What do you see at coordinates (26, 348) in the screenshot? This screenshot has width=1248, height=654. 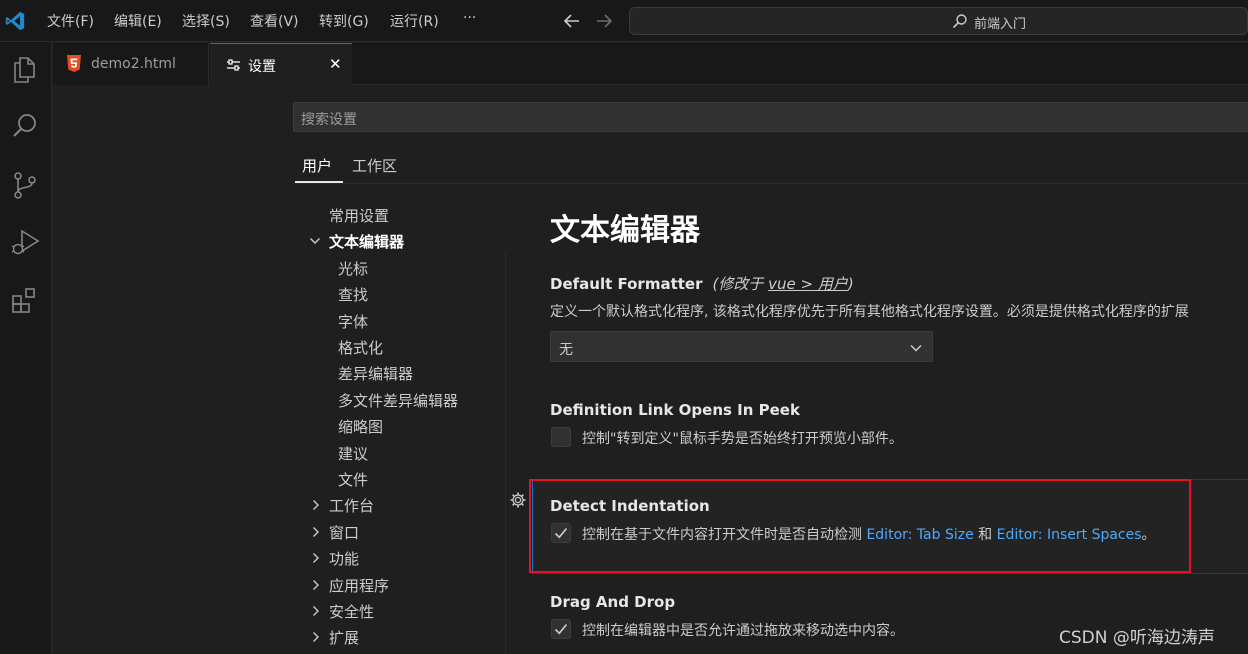 I see `activity-bar` at bounding box center [26, 348].